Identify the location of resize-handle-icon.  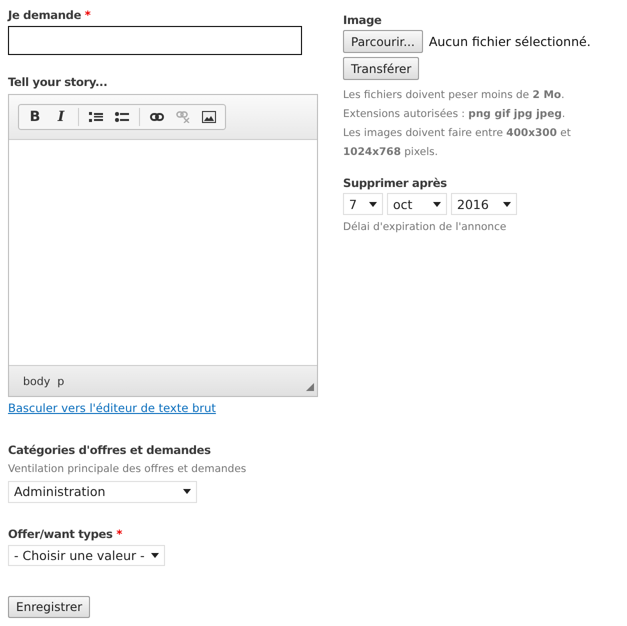
(310, 387).